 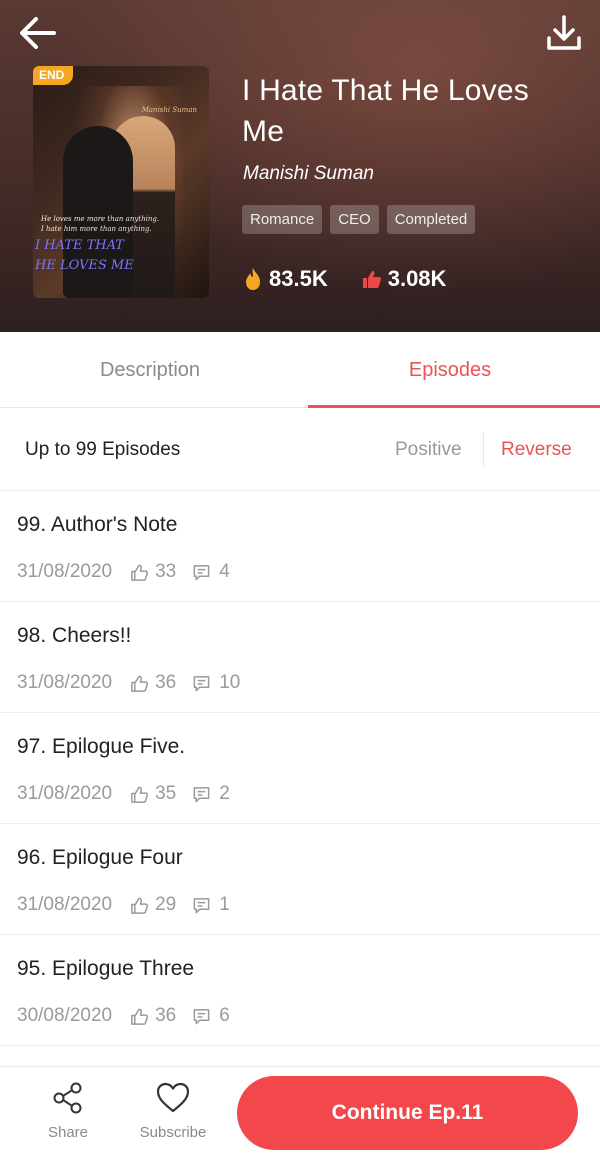 I want to click on episode-comments: 10, so click(x=230, y=682).